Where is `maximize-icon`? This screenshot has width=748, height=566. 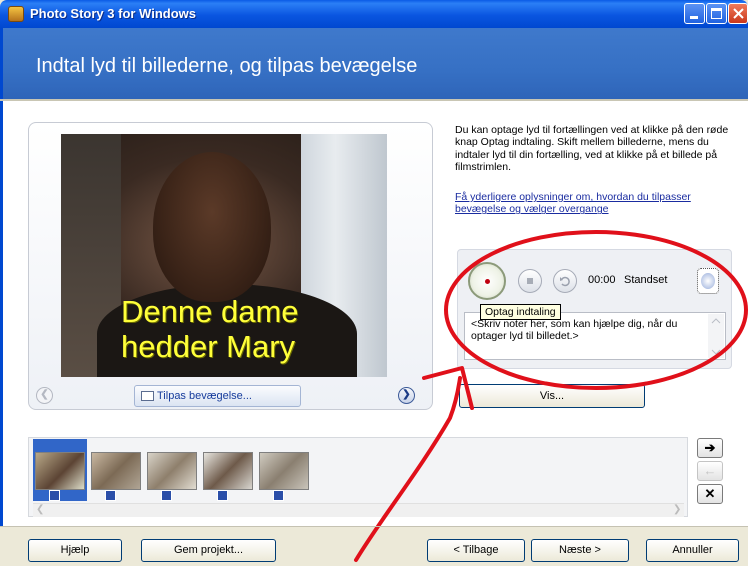 maximize-icon is located at coordinates (716, 13).